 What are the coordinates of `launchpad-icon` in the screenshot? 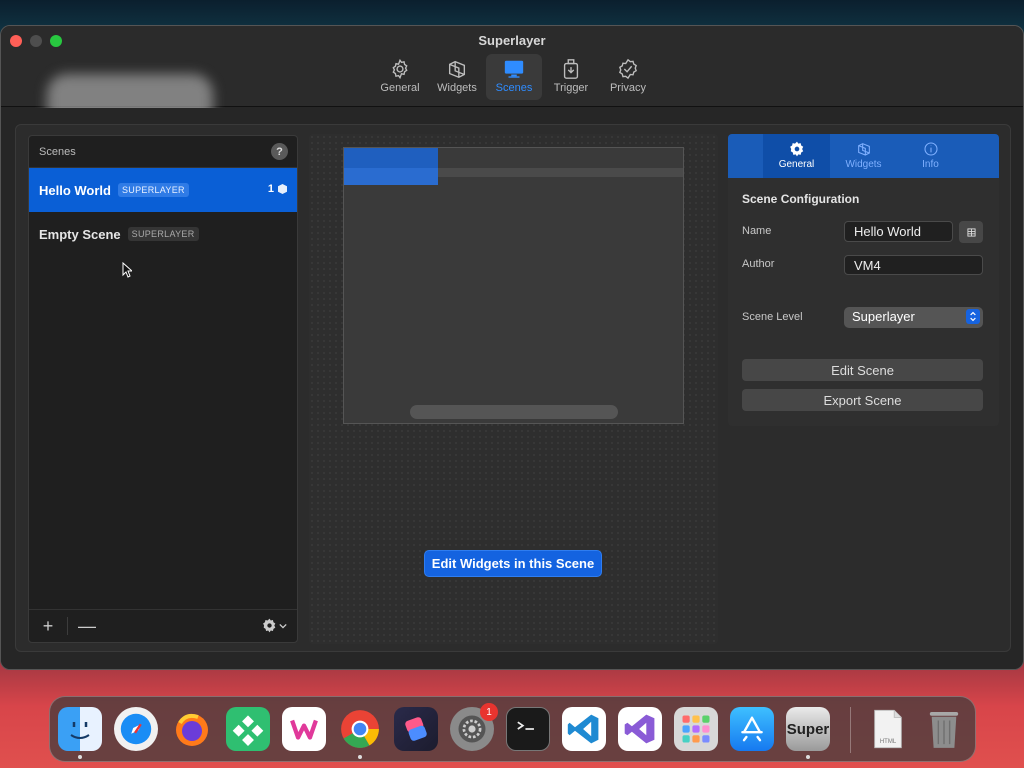 It's located at (696, 729).